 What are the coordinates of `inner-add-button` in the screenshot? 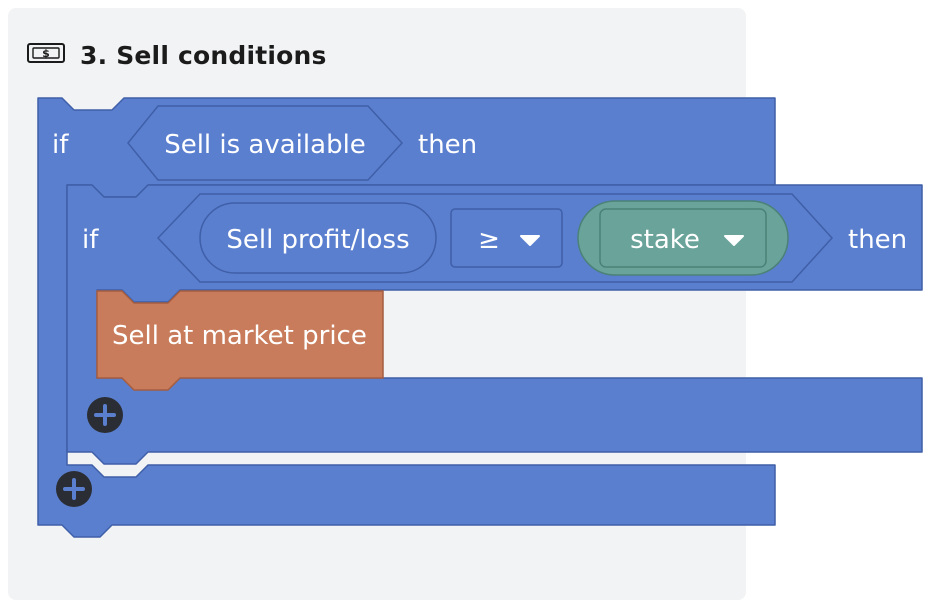 It's located at (105, 415).